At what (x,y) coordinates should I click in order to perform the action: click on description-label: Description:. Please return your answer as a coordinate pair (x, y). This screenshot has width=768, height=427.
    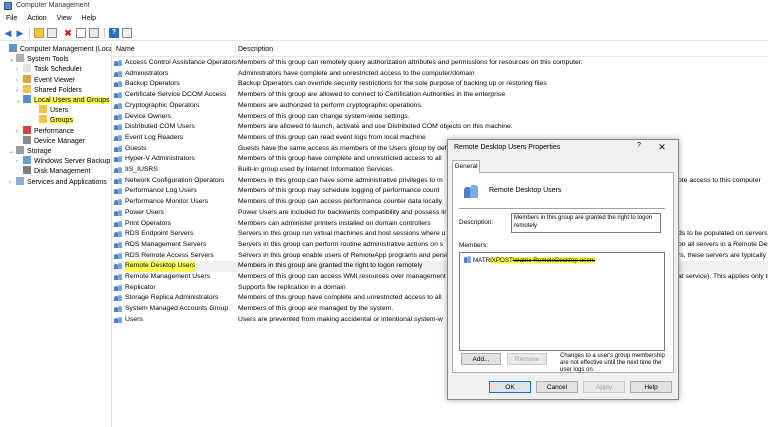
    Looking at the image, I should click on (476, 222).